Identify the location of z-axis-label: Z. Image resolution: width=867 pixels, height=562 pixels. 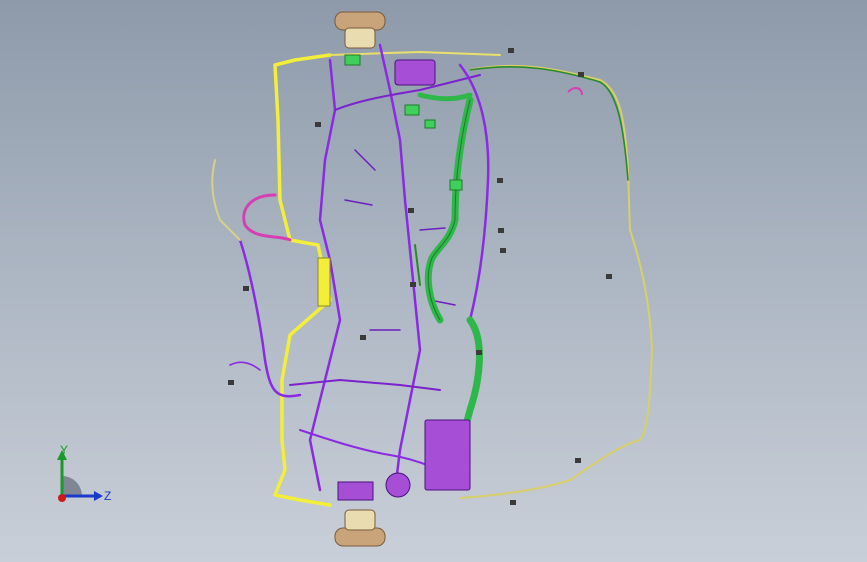
(107, 496).